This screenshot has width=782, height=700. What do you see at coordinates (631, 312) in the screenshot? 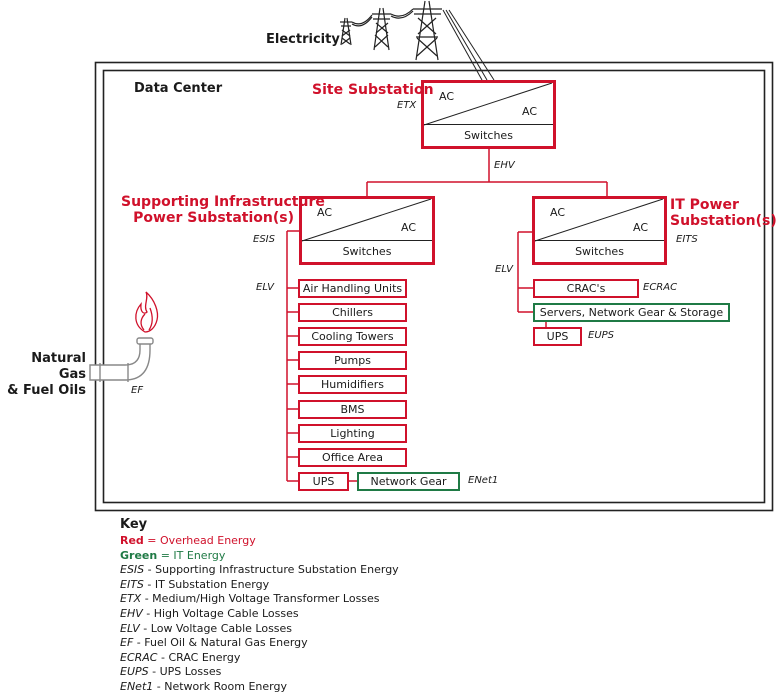
I see `load-servers-network-storage: Servers, Network Gear & Storage` at bounding box center [631, 312].